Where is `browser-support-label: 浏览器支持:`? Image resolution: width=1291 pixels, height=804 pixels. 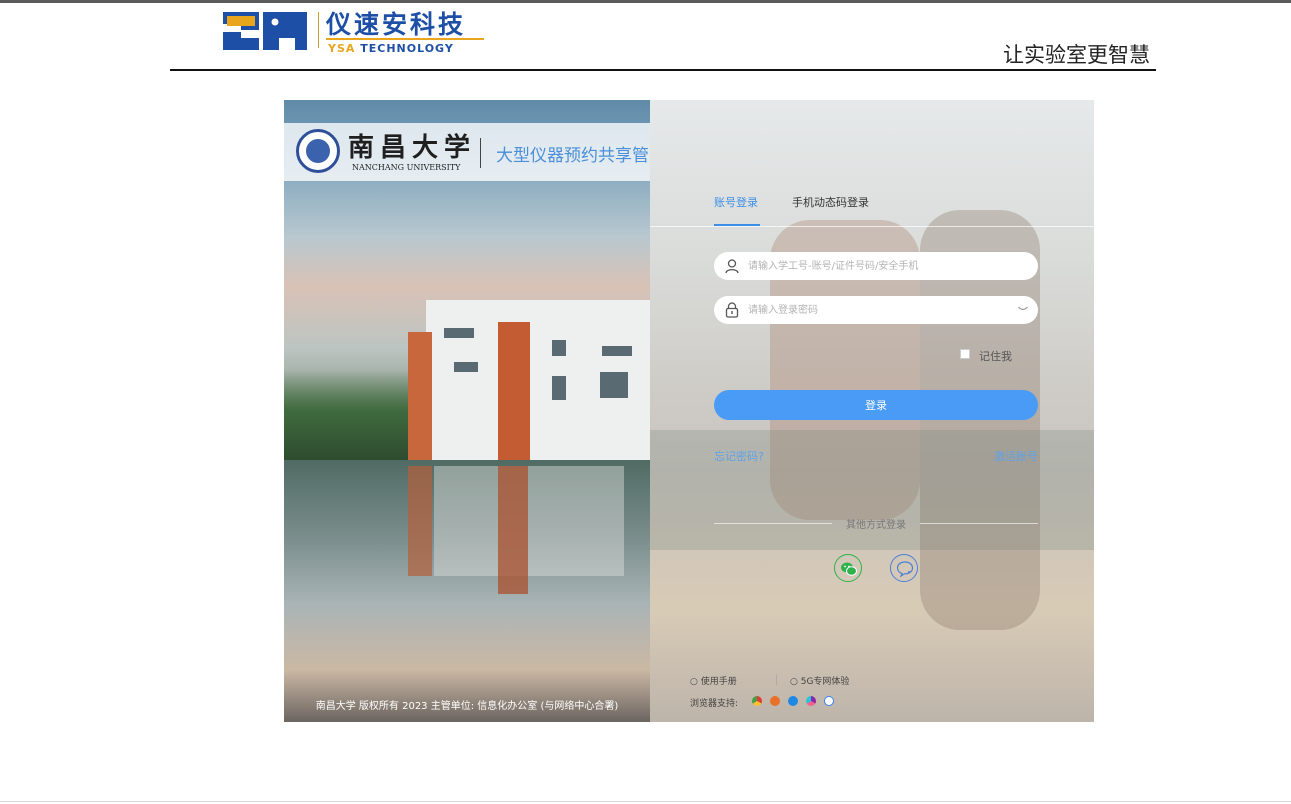
browser-support-label: 浏览器支持: is located at coordinates (714, 704).